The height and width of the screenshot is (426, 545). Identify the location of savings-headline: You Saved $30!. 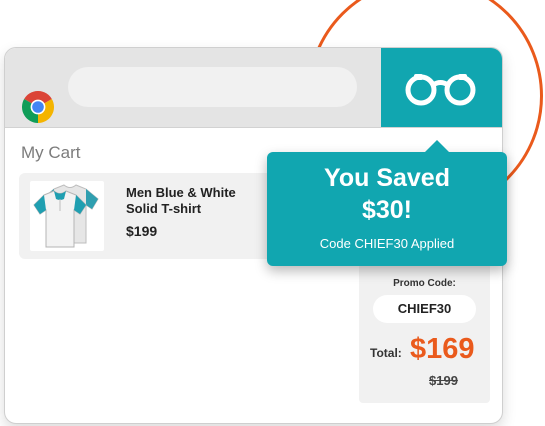
(387, 194).